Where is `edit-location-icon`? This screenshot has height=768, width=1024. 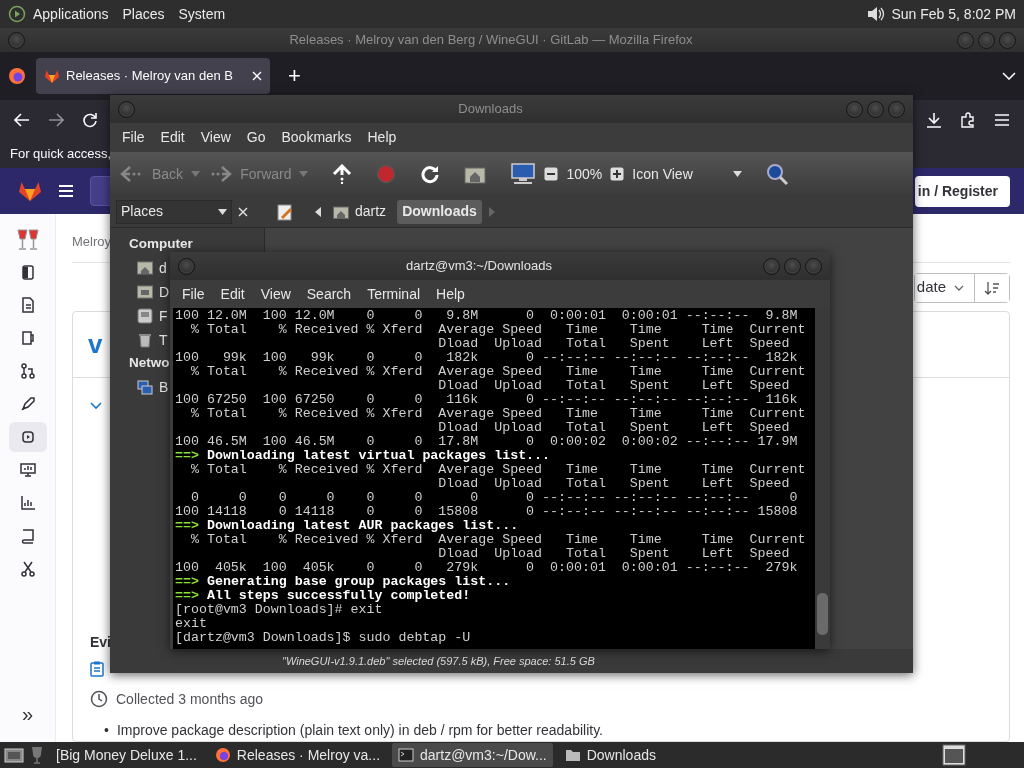 edit-location-icon is located at coordinates (285, 211).